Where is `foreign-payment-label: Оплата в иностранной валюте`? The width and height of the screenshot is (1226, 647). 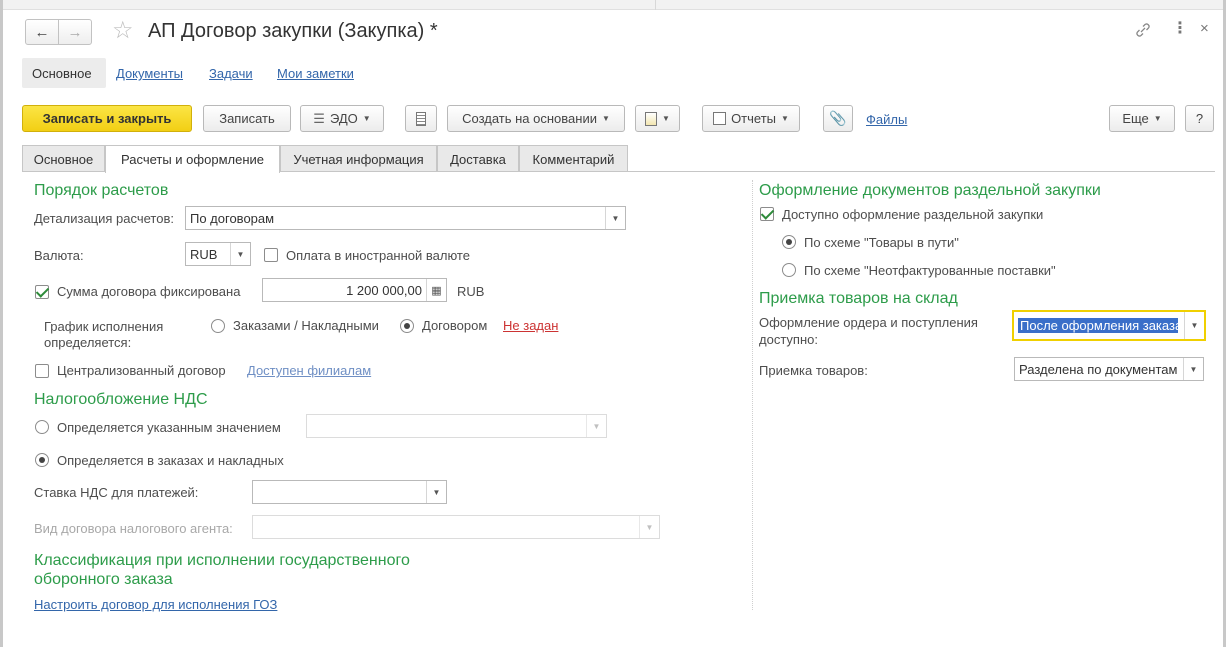 foreign-payment-label: Оплата в иностранной валюте is located at coordinates (378, 255).